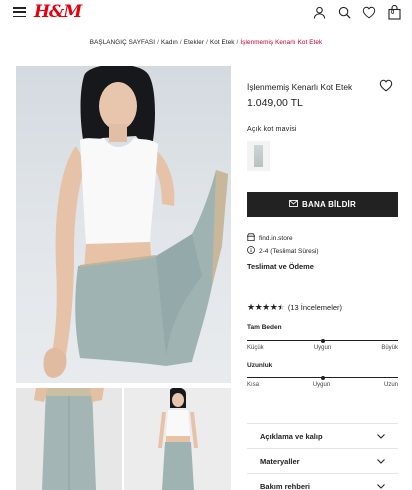 This screenshot has height=490, width=412. I want to click on product-price: 1.049,00 TL, so click(275, 103).